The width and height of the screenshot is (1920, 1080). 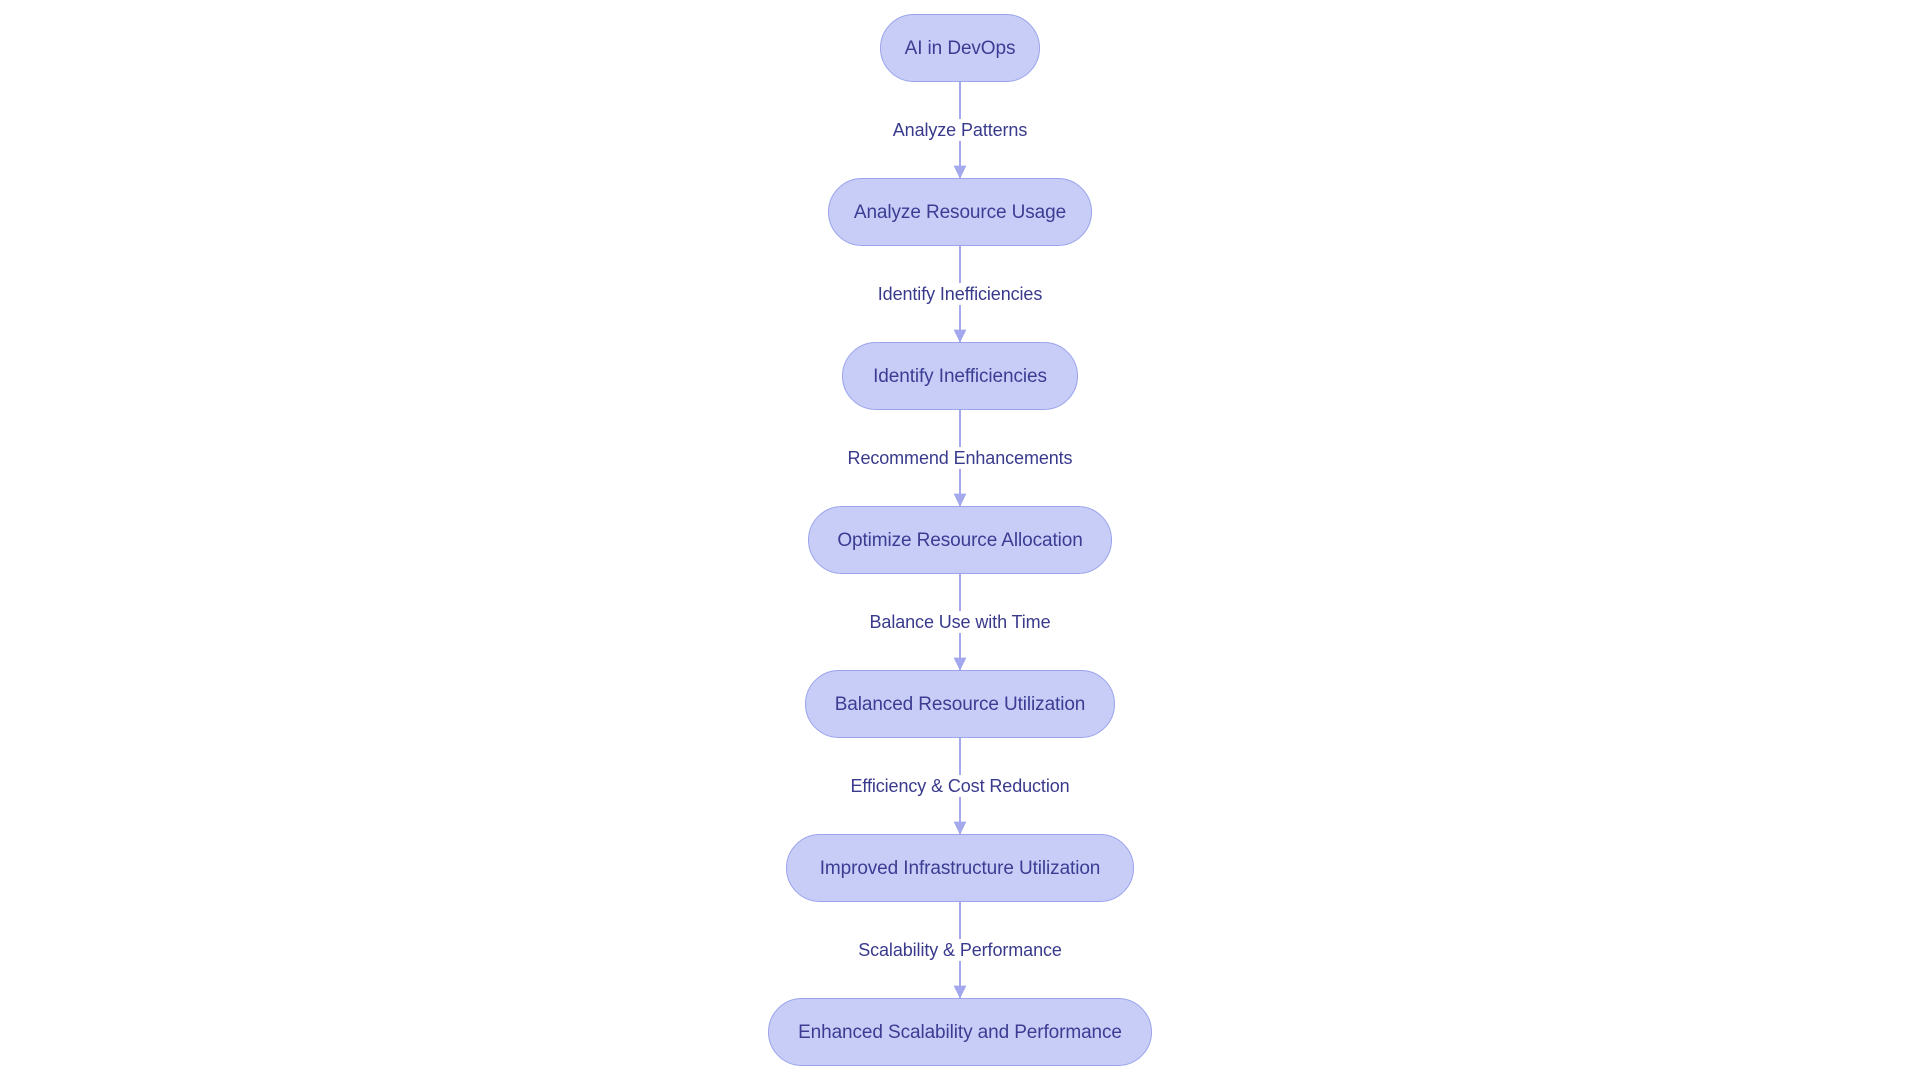 I want to click on flow-node-n6: Improved Infrastructure Utilization, so click(x=960, y=868).